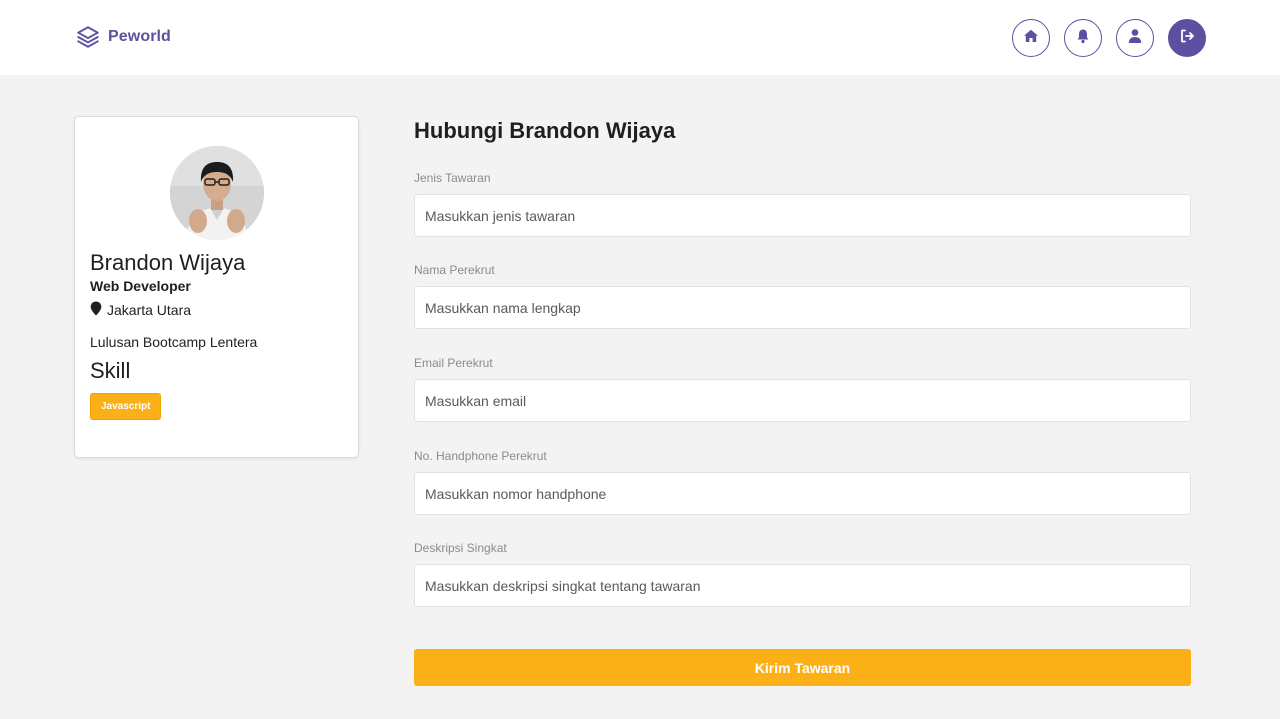 Image resolution: width=1280 pixels, height=719 pixels. I want to click on description-input, so click(802, 585).